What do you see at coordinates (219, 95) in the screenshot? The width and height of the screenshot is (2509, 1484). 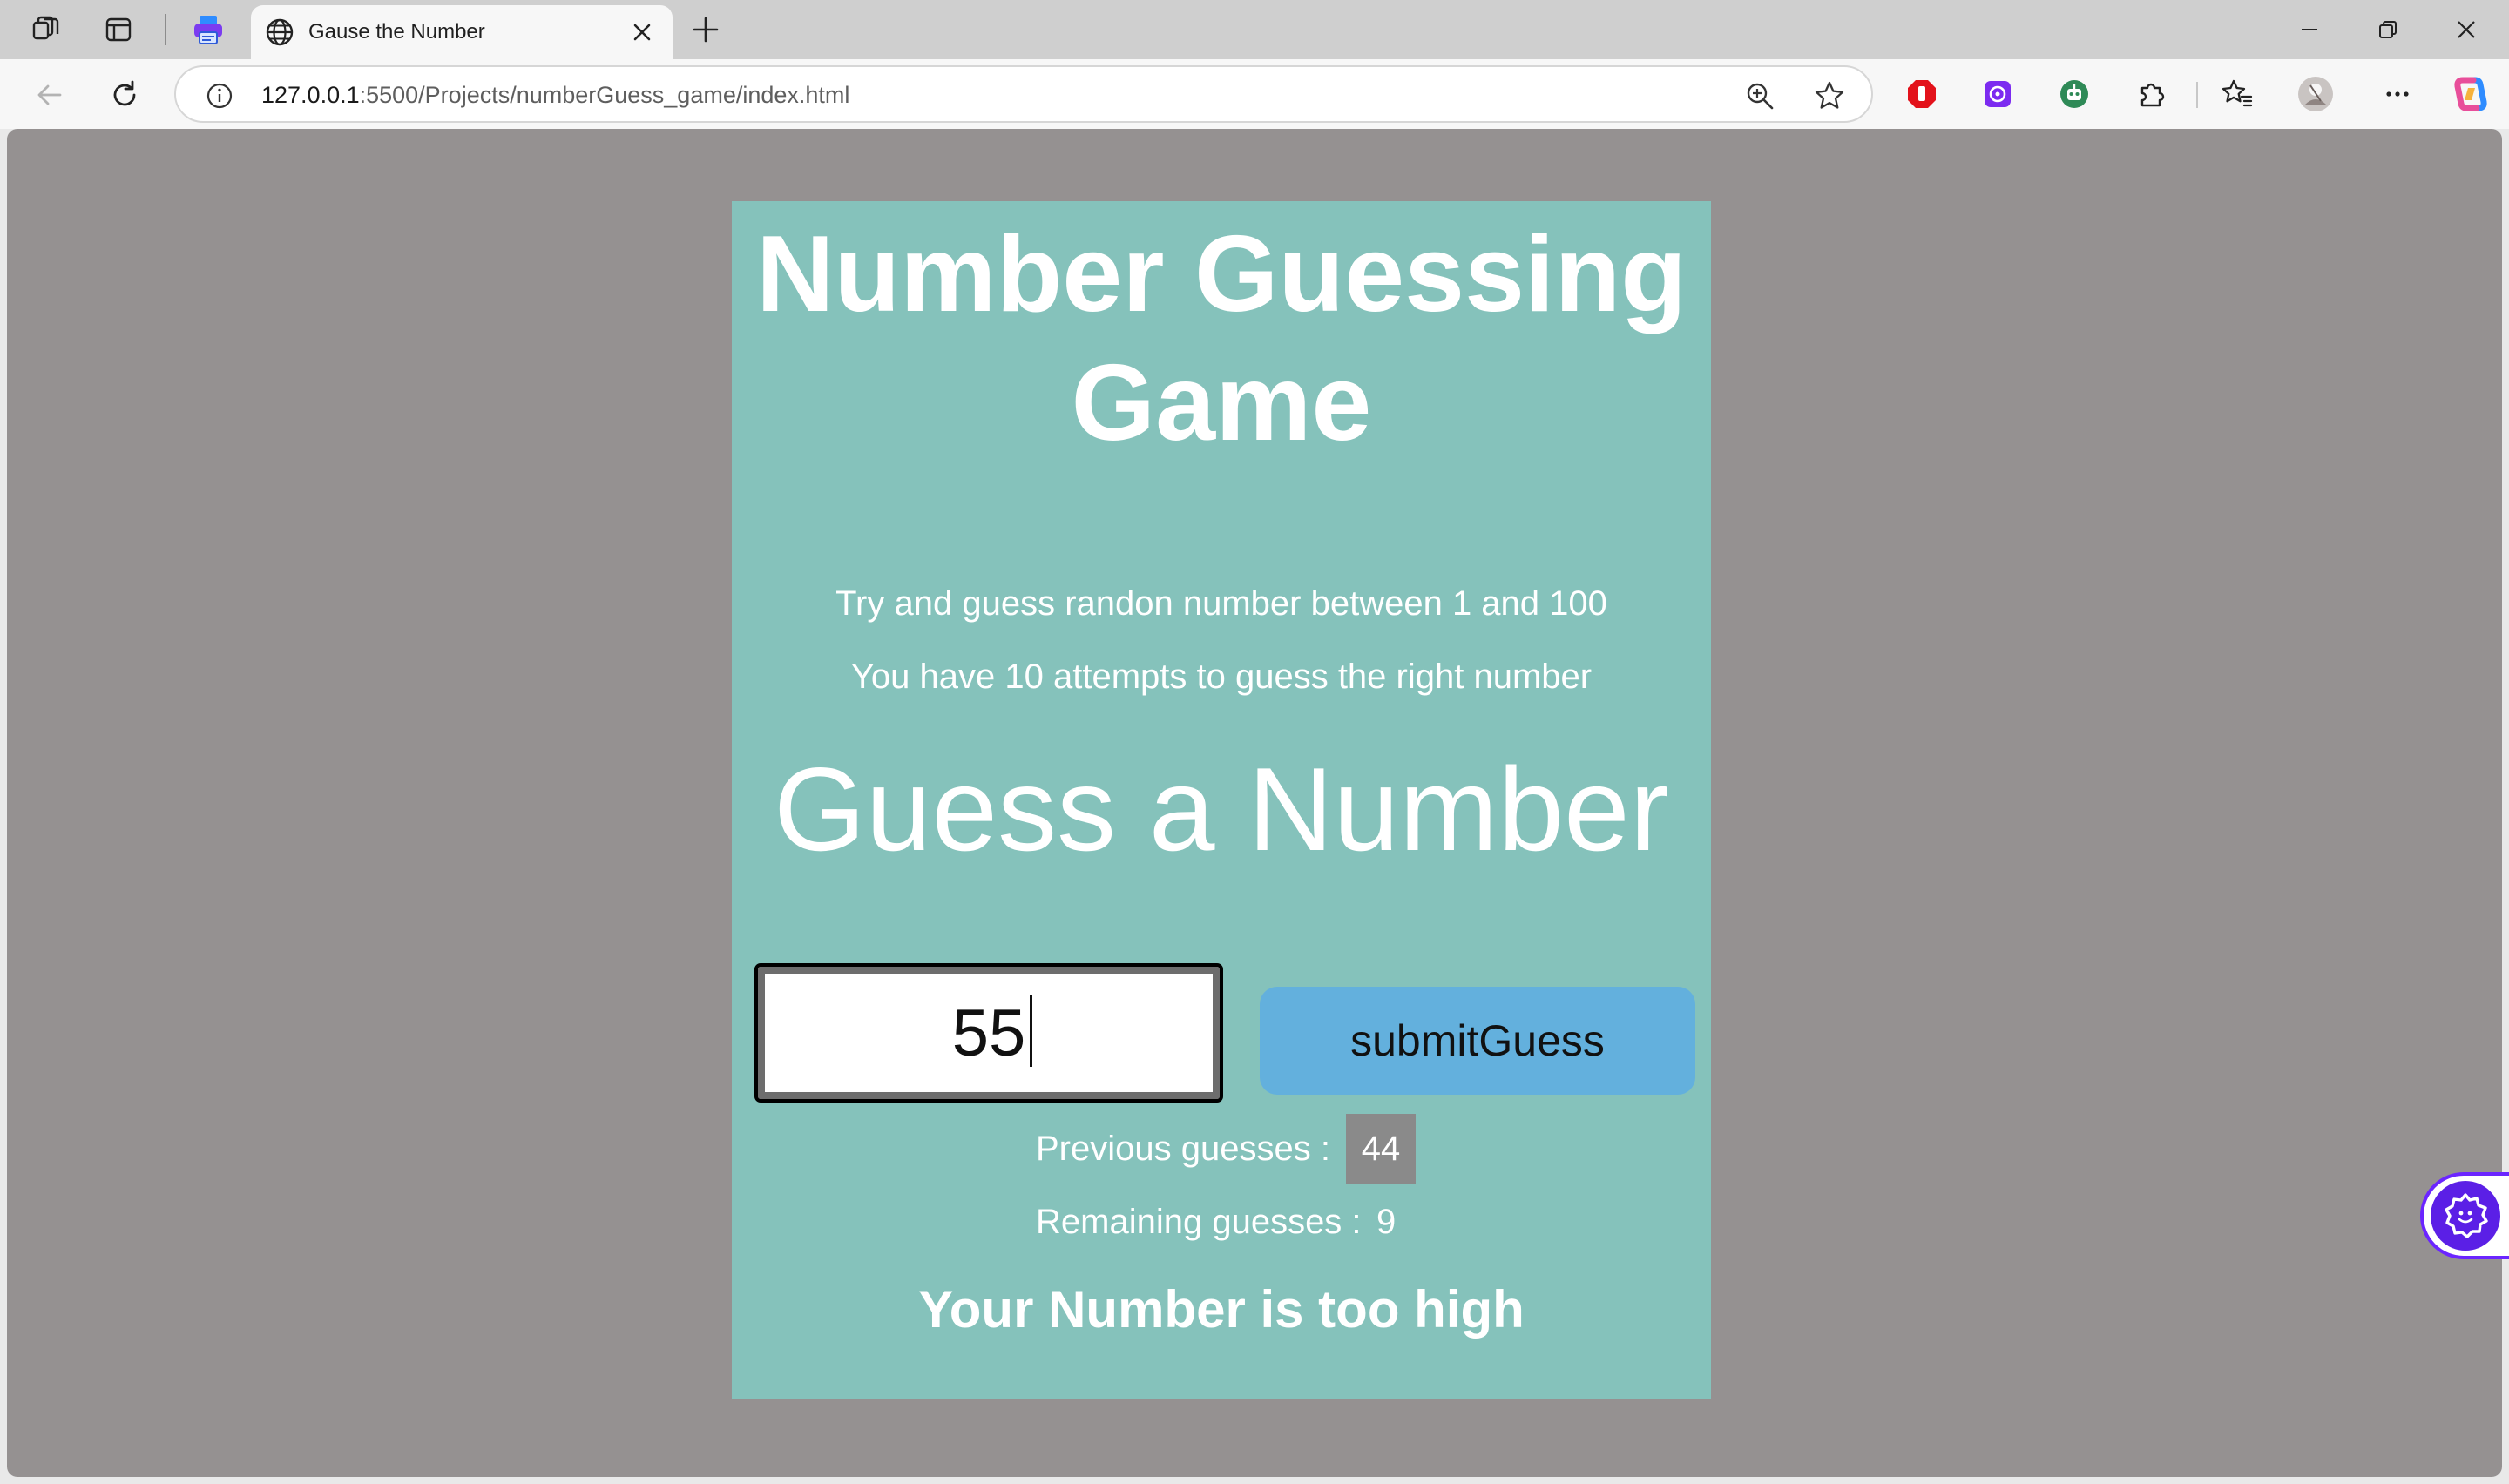 I see `info-icon` at bounding box center [219, 95].